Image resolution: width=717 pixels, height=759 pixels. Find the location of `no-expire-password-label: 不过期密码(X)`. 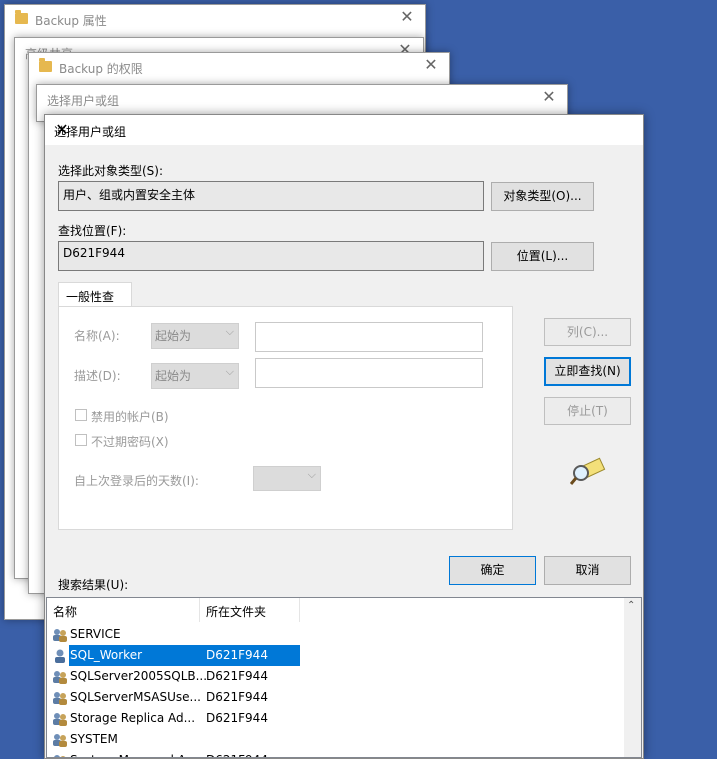

no-expire-password-label: 不过期密码(X) is located at coordinates (130, 442).